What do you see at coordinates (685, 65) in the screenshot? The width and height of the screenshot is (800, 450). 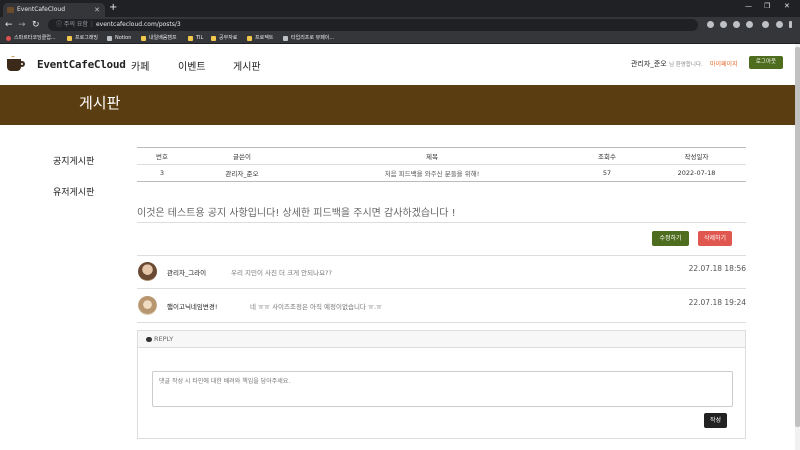 I see `greeting-suffix: 님 환영합니다.` at bounding box center [685, 65].